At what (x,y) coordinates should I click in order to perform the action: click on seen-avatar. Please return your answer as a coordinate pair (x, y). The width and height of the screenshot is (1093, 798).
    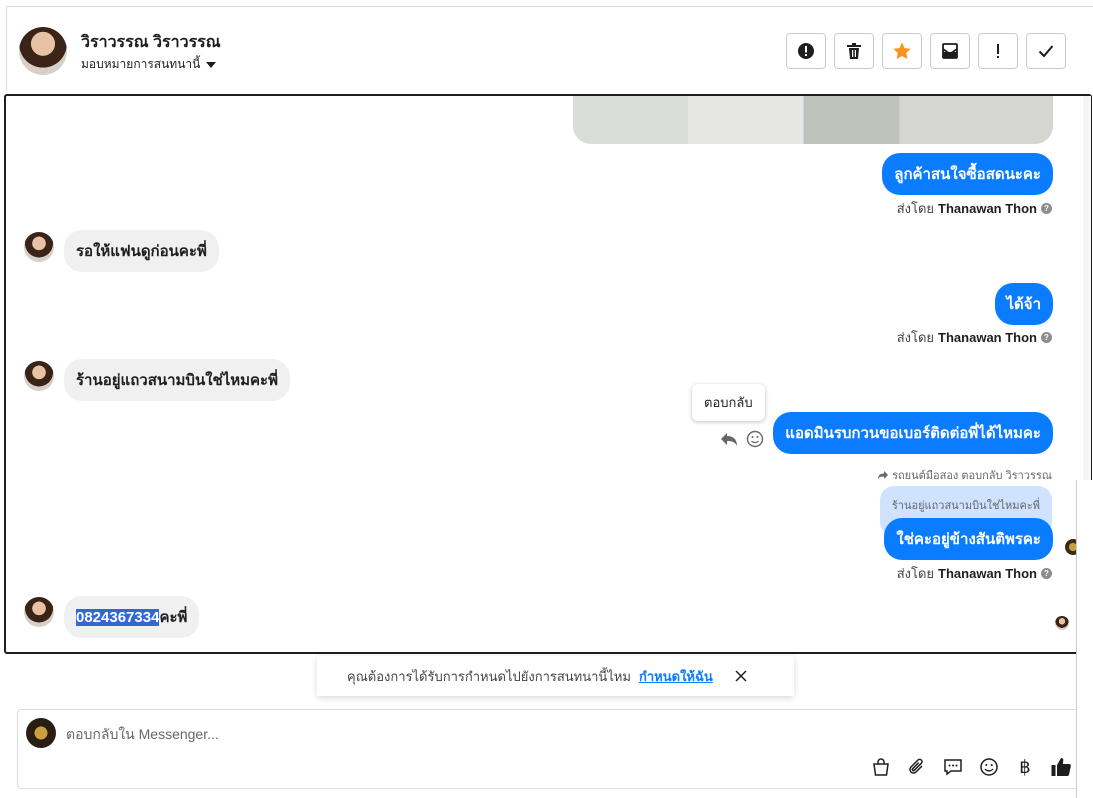
    Looking at the image, I should click on (1062, 623).